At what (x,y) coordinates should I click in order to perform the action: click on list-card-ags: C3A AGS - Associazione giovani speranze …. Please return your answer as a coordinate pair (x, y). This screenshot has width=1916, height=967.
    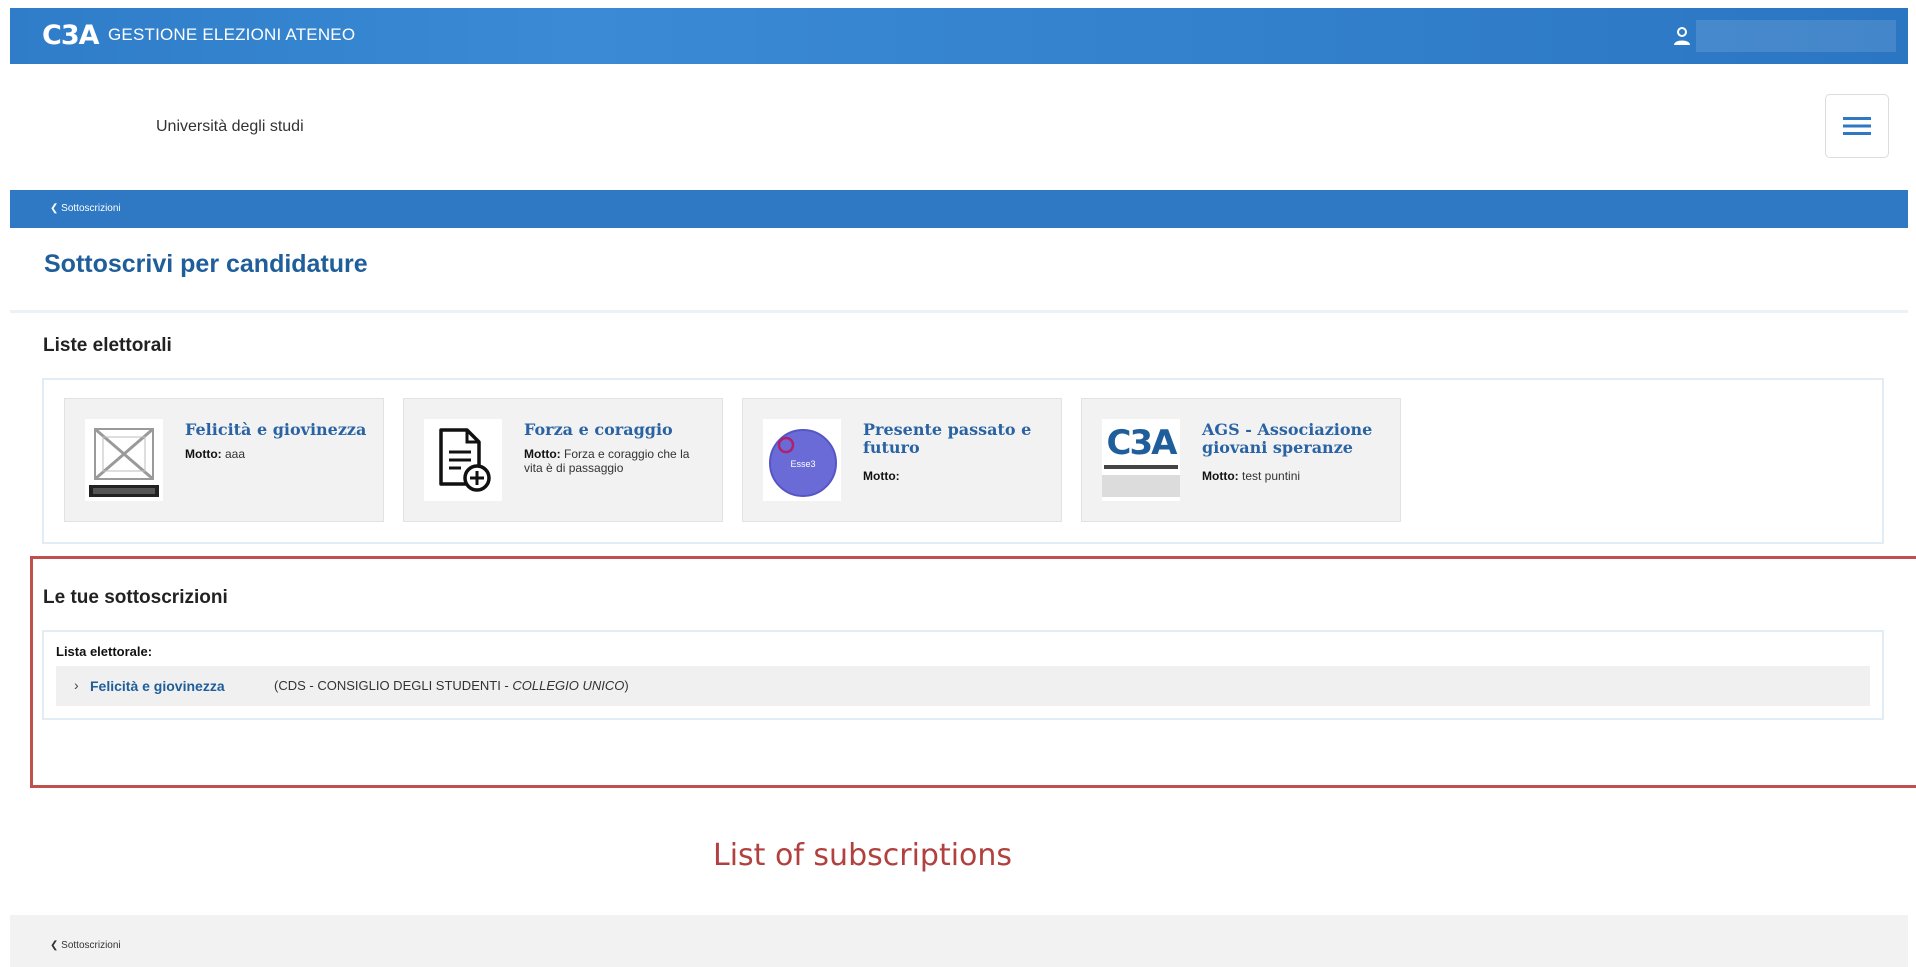
    Looking at the image, I should click on (1241, 460).